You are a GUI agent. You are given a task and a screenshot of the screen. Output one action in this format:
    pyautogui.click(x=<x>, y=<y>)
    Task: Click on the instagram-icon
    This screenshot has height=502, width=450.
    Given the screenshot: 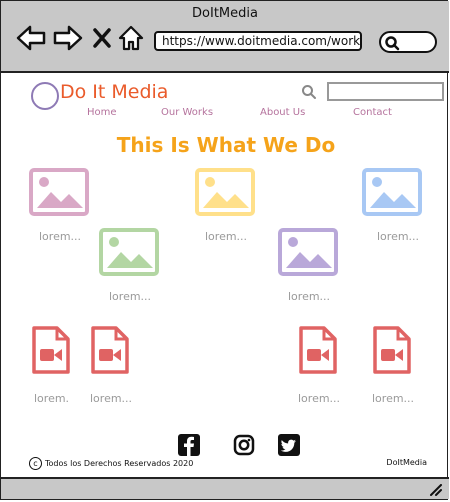 What is the action you would take?
    pyautogui.click(x=244, y=445)
    